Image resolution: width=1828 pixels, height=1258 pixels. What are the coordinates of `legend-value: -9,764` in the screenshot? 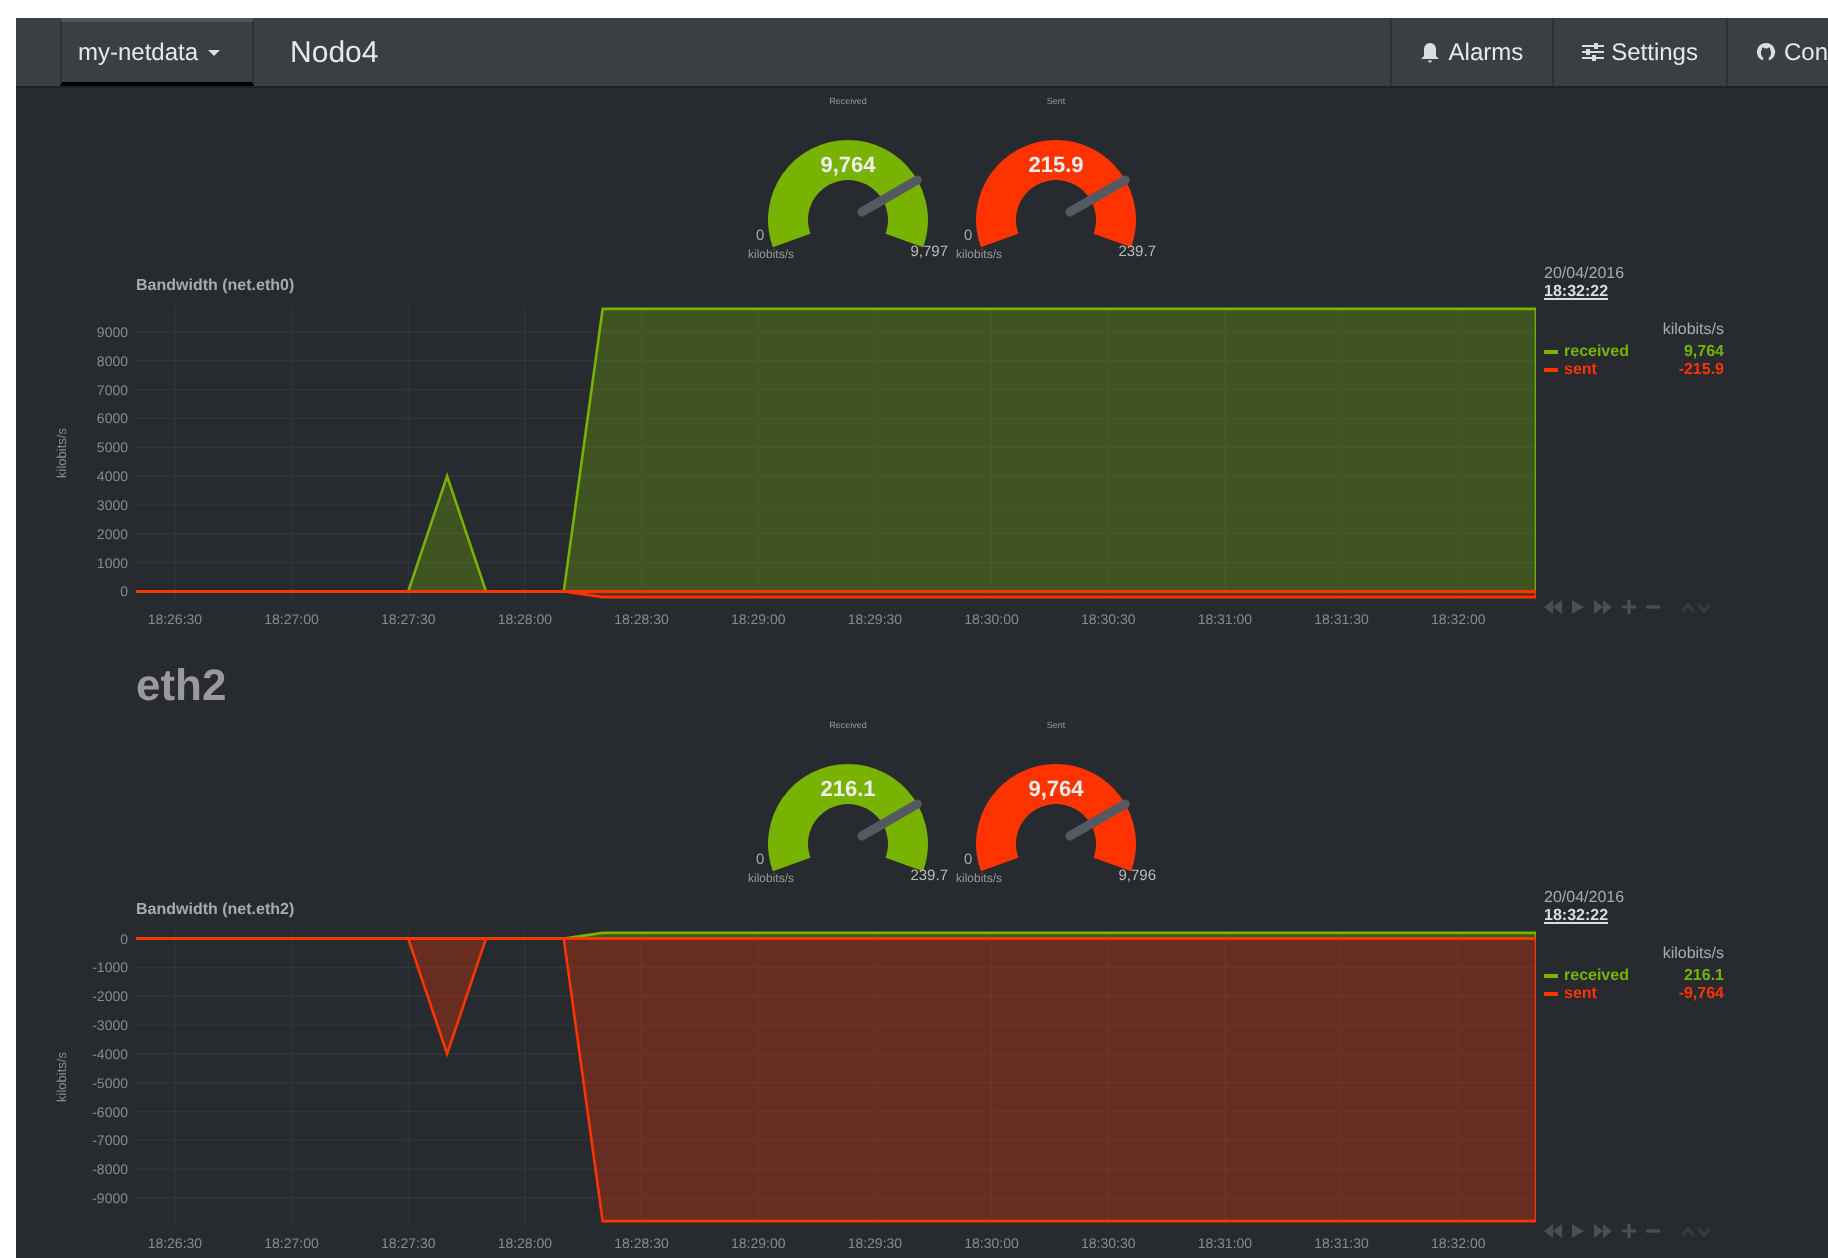 It's located at (1701, 993).